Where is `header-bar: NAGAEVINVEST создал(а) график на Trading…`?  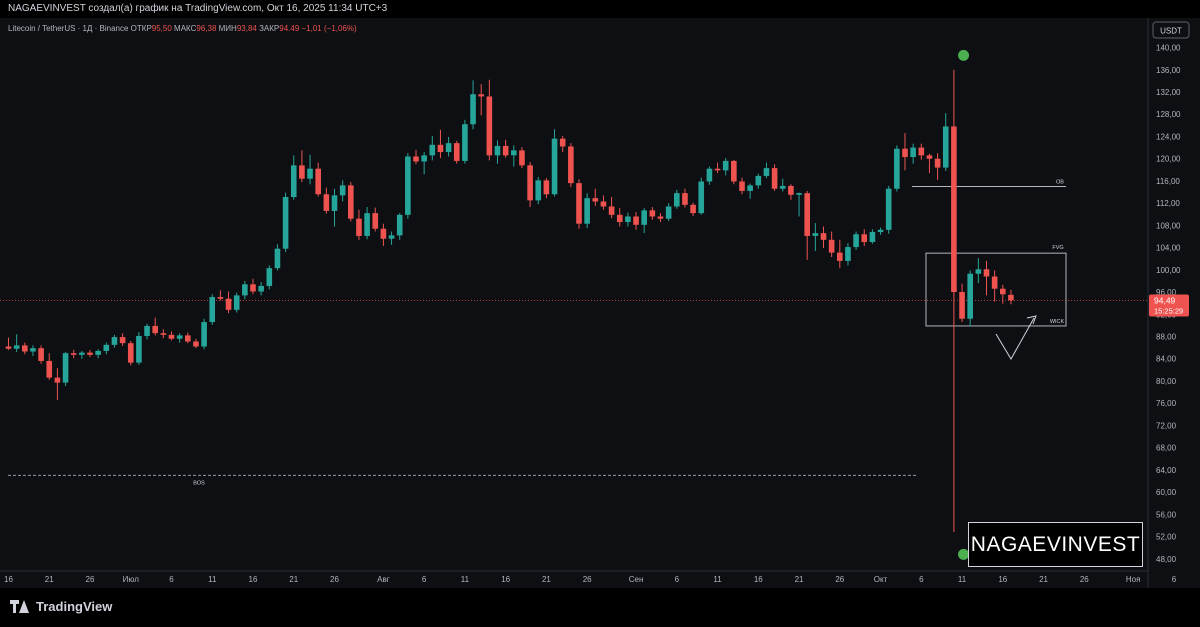
header-bar: NAGAEVINVEST создал(а) график на Trading… is located at coordinates (600, 9).